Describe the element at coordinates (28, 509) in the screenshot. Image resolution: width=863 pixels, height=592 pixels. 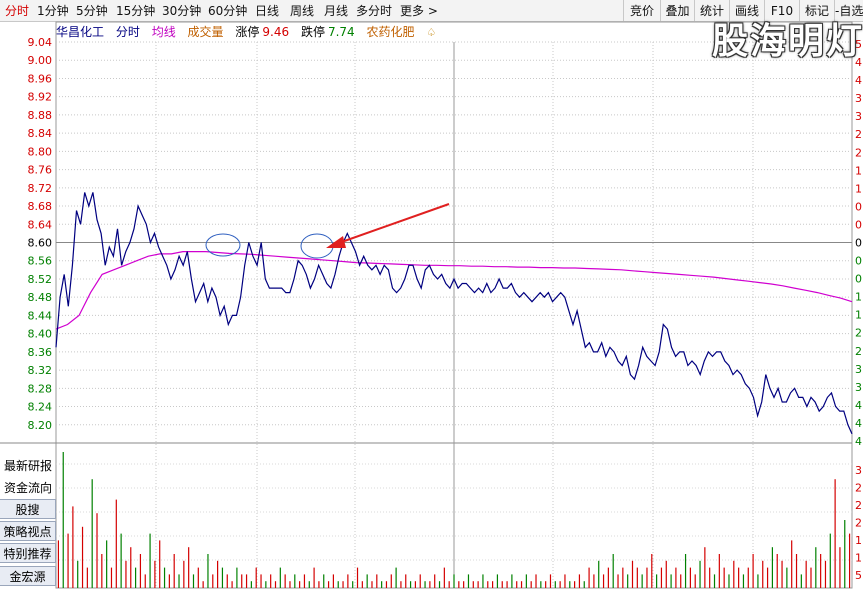
I see `side-stock-search: 股搜` at that location.